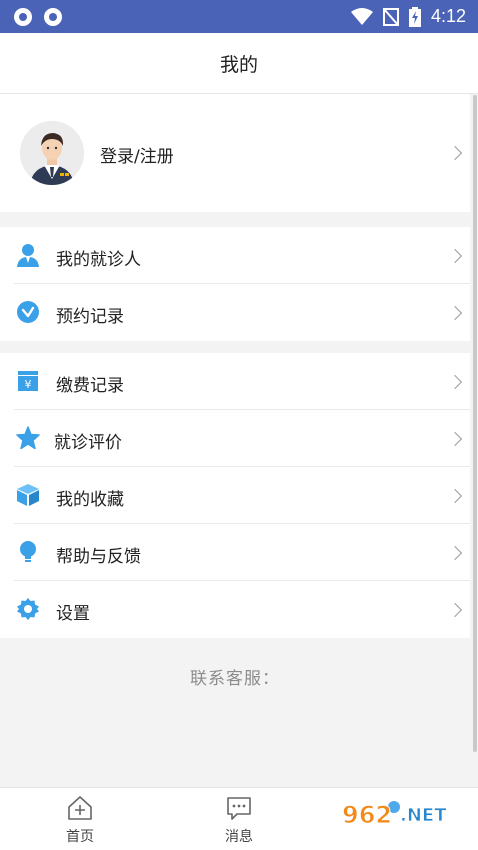 This screenshot has height=850, width=478. Describe the element at coordinates (239, 837) in the screenshot. I see `tab-label: 消息` at that location.